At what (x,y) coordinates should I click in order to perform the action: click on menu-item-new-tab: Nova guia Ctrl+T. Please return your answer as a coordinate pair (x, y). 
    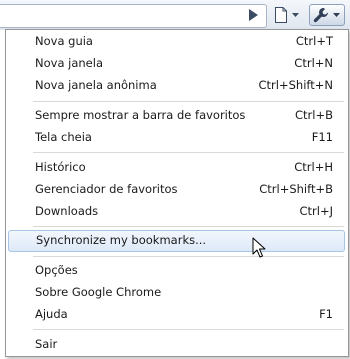
    Looking at the image, I should click on (177, 41).